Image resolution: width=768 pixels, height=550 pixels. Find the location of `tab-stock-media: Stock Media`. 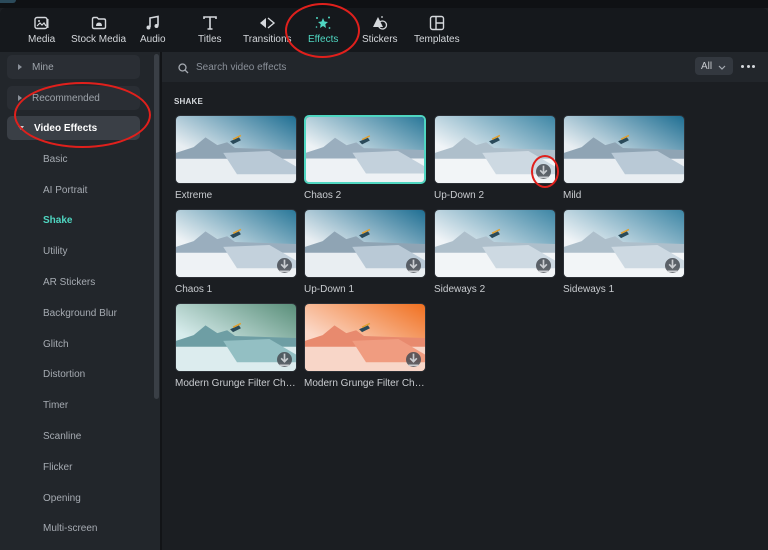

tab-stock-media: Stock Media is located at coordinates (98, 29).